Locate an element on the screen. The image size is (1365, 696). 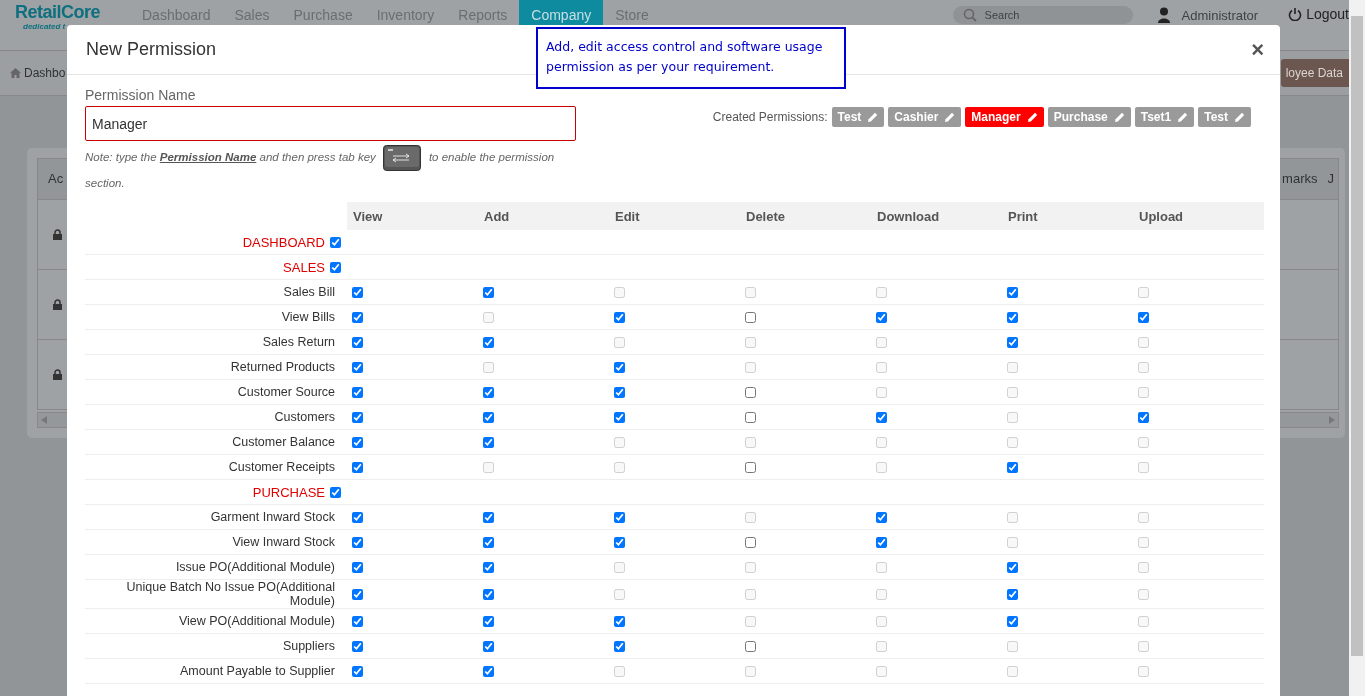
row-label: Customer Receipts is located at coordinates (281, 467).